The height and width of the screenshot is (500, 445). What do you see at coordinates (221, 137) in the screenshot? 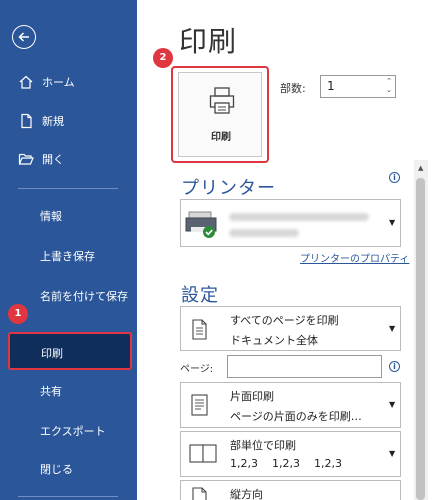
I see `print-button-label: 印刷` at bounding box center [221, 137].